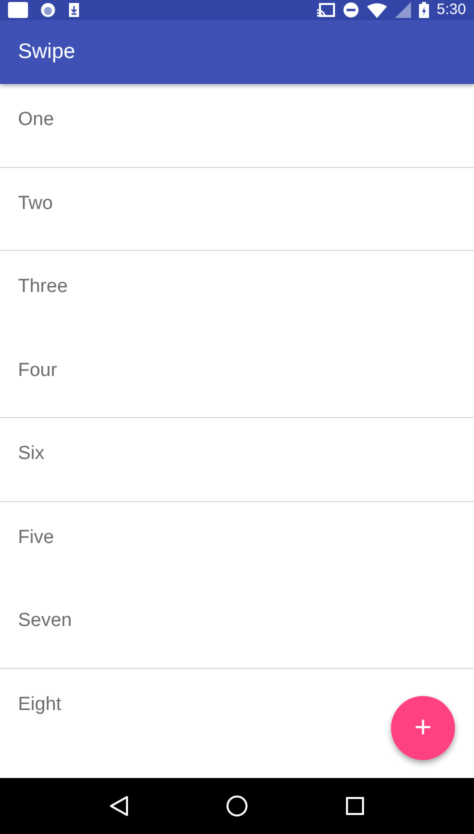  What do you see at coordinates (423, 728) in the screenshot?
I see `add-button: +` at bounding box center [423, 728].